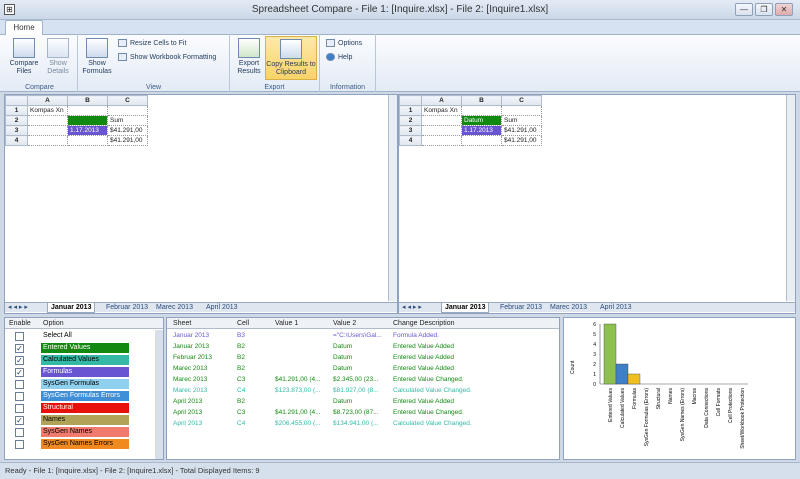  I want to click on results-column-header: Change Description, so click(423, 323).